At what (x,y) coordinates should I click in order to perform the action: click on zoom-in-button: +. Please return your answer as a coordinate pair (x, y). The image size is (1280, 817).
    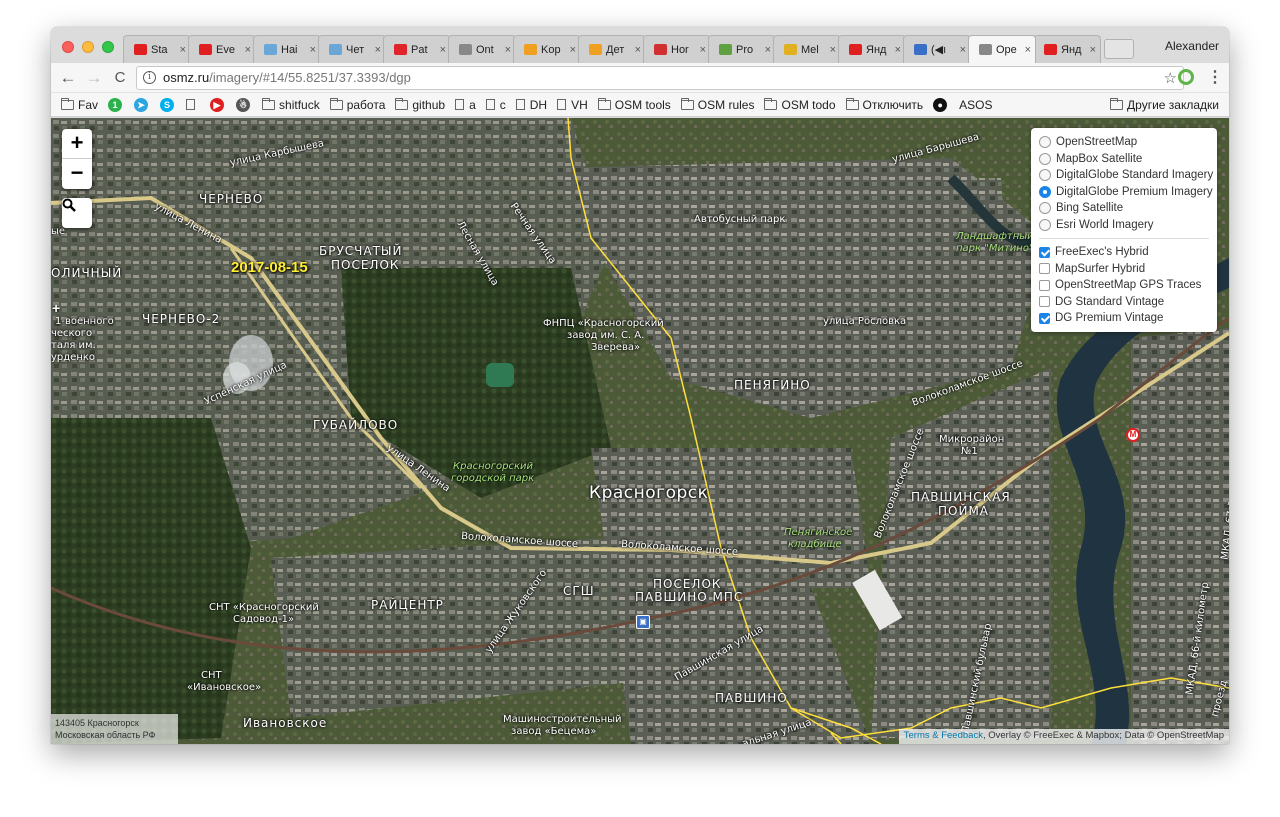
    Looking at the image, I should click on (77, 144).